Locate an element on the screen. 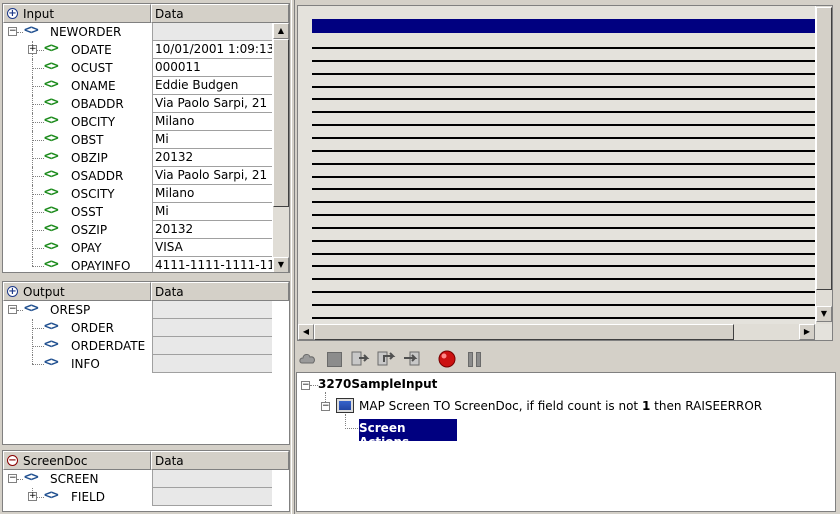  cloud-icon is located at coordinates (308, 359).